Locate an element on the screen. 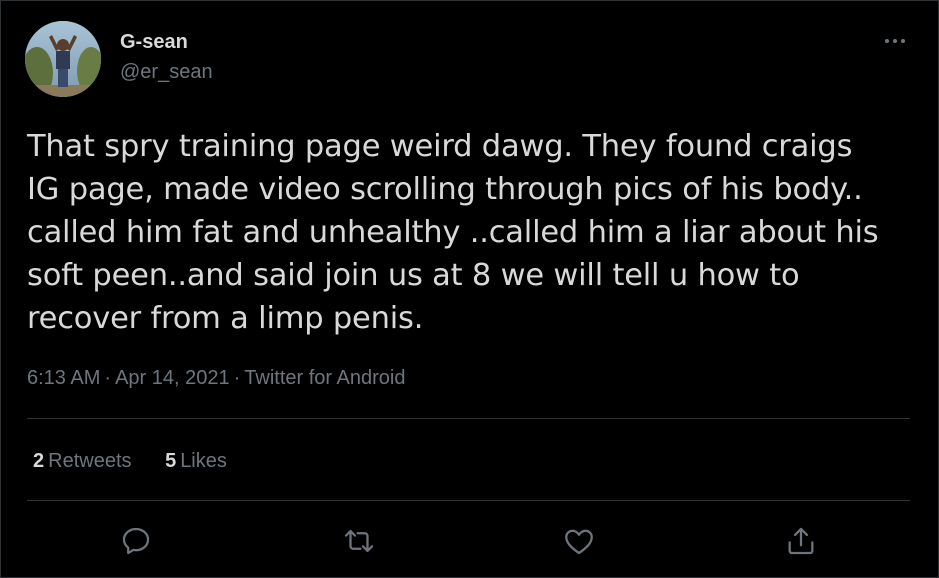  author-name: G-sean is located at coordinates (154, 42).